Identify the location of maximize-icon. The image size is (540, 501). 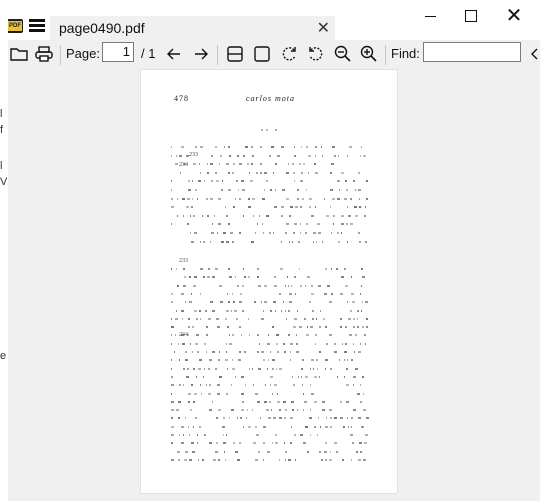
(471, 16).